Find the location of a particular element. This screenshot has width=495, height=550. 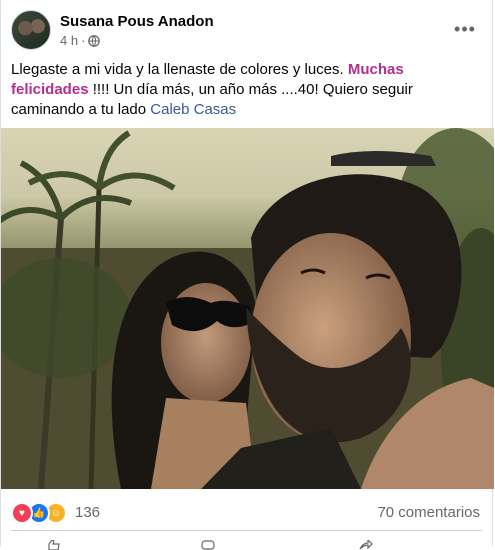

comments-count-link: 70 comentarios is located at coordinates (428, 512).